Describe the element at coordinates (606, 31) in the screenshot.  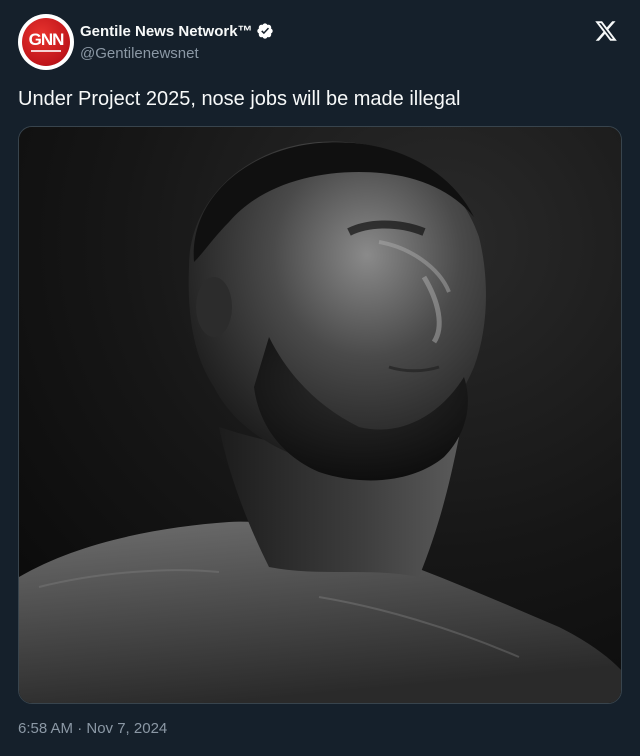
I see `x-logo-icon` at that location.